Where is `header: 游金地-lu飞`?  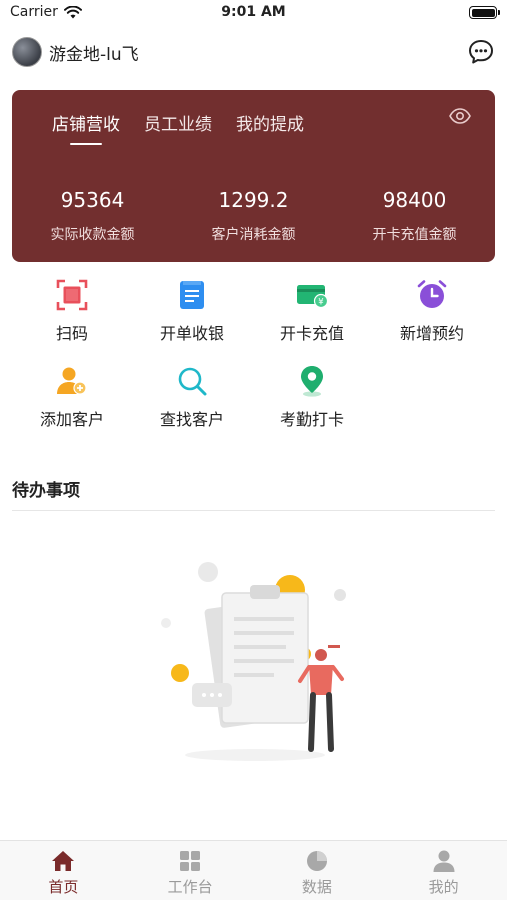
header: 游金地-lu飞 is located at coordinates (253, 52).